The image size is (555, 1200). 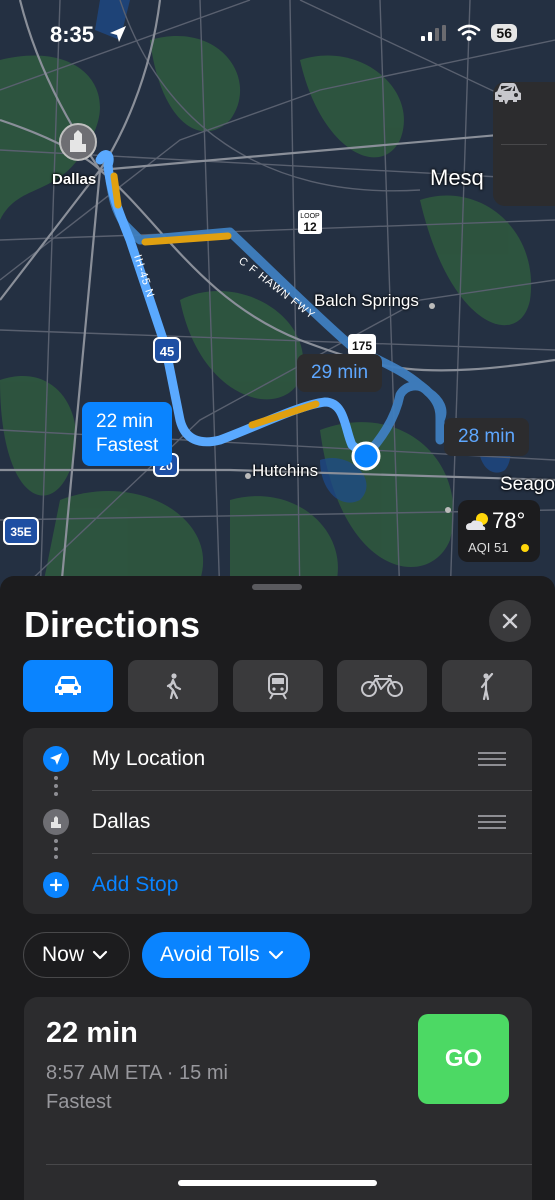 I want to click on cellular-signal-icon, so click(x=434, y=33).